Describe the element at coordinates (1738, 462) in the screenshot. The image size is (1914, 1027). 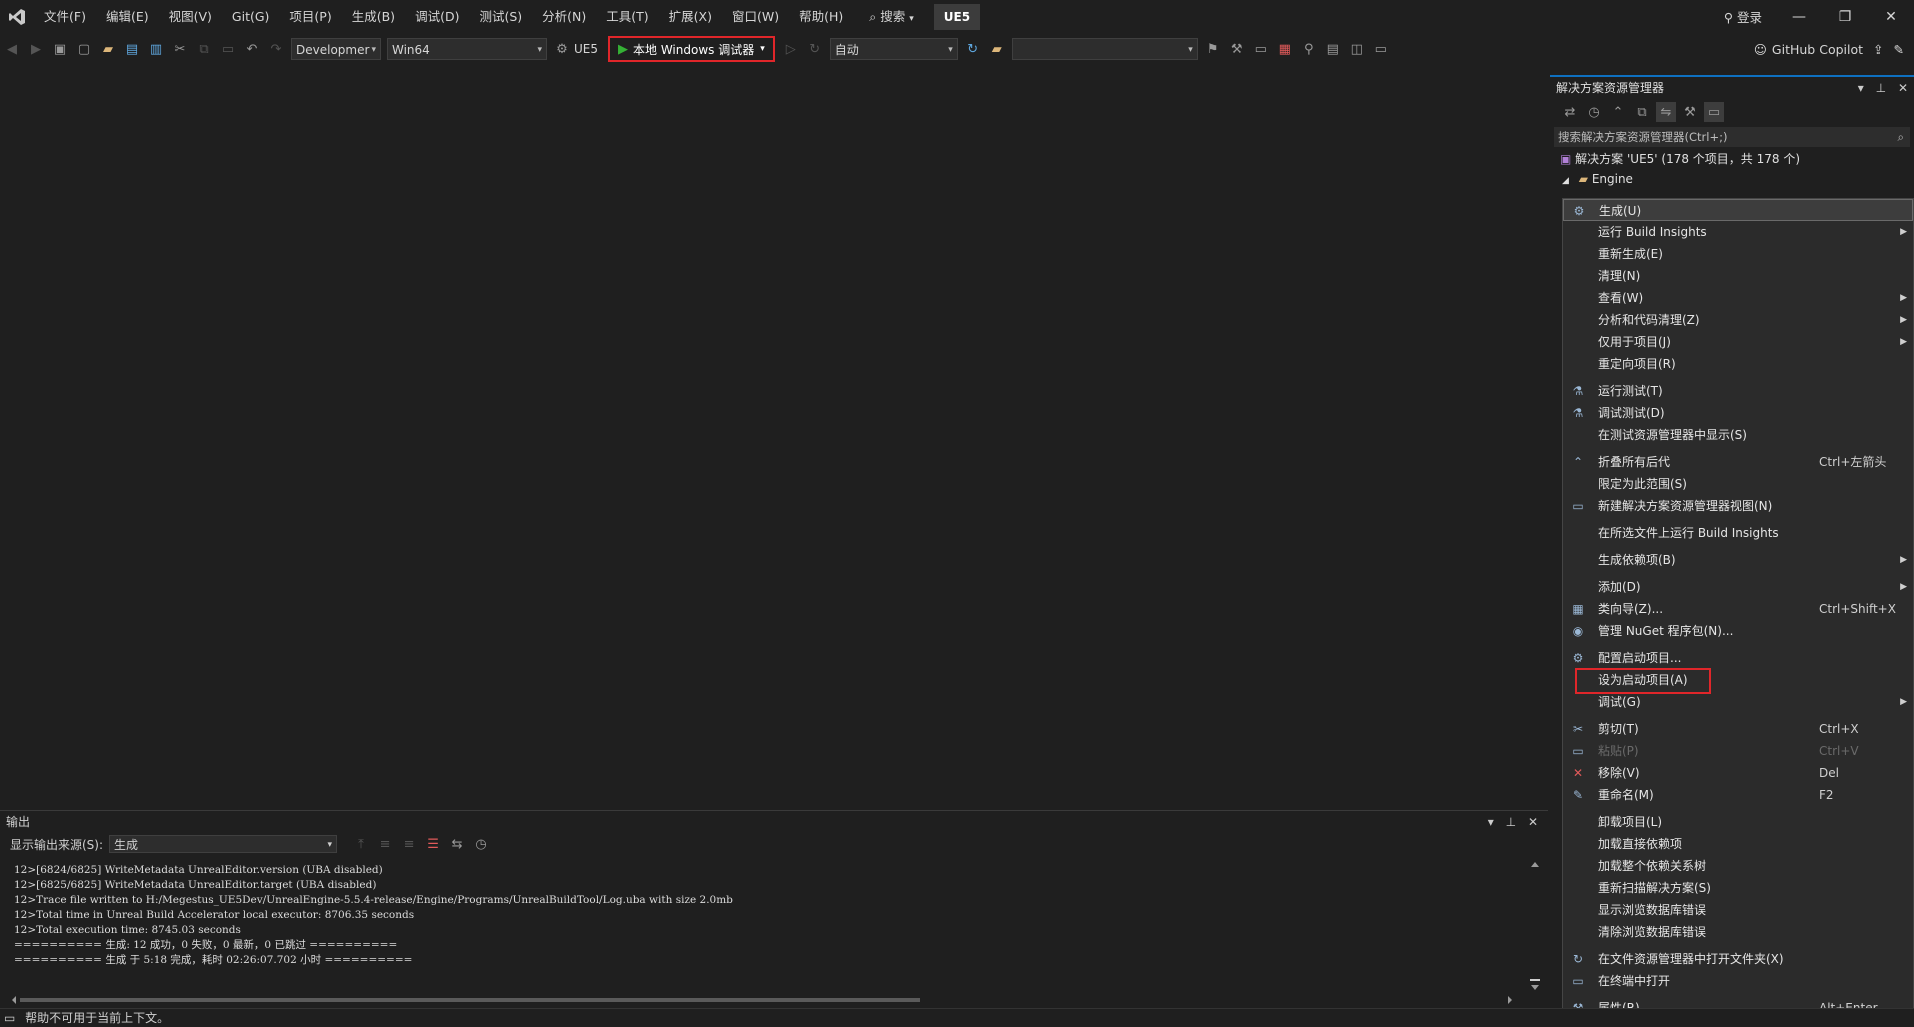
I see `context-menu-item: ⌃ 折叠所有后代 Ctrl+左箭头` at that location.